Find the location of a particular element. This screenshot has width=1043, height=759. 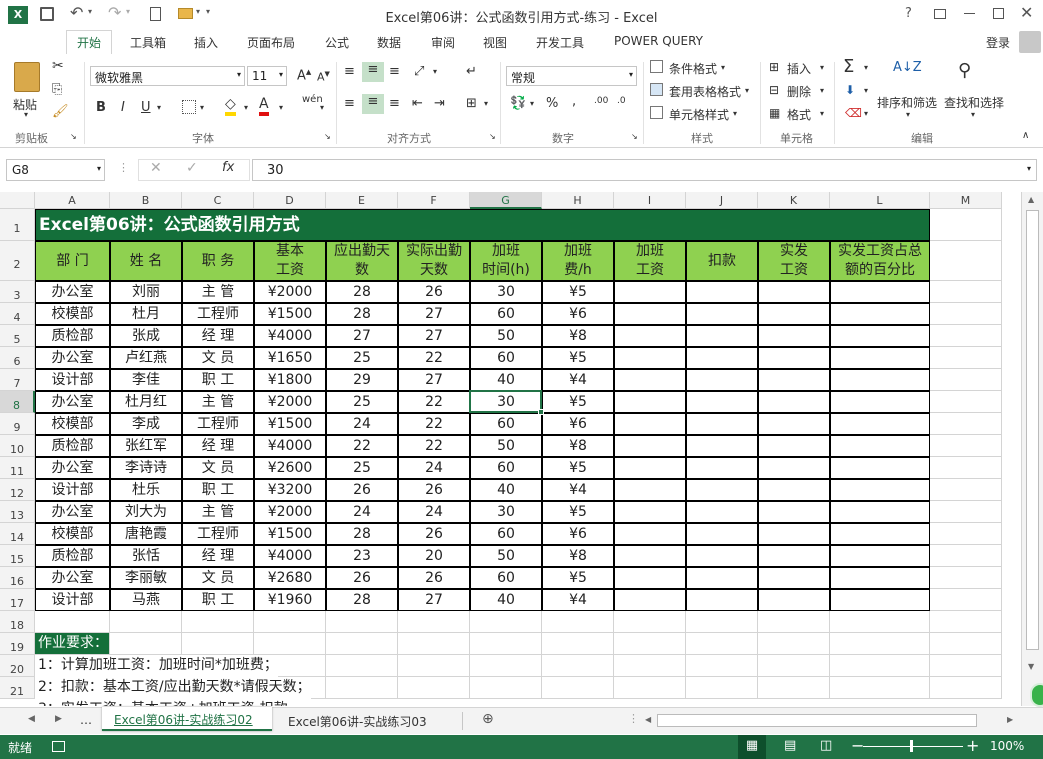

borders-dropdown-icon: ▾ is located at coordinates (202, 107).